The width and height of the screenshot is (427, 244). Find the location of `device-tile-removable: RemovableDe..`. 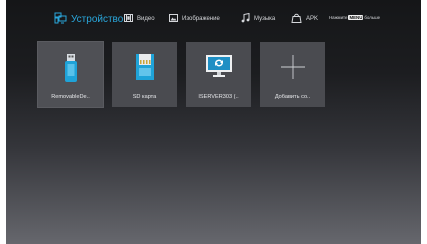

device-tile-removable: RemovableDe.. is located at coordinates (70, 74).